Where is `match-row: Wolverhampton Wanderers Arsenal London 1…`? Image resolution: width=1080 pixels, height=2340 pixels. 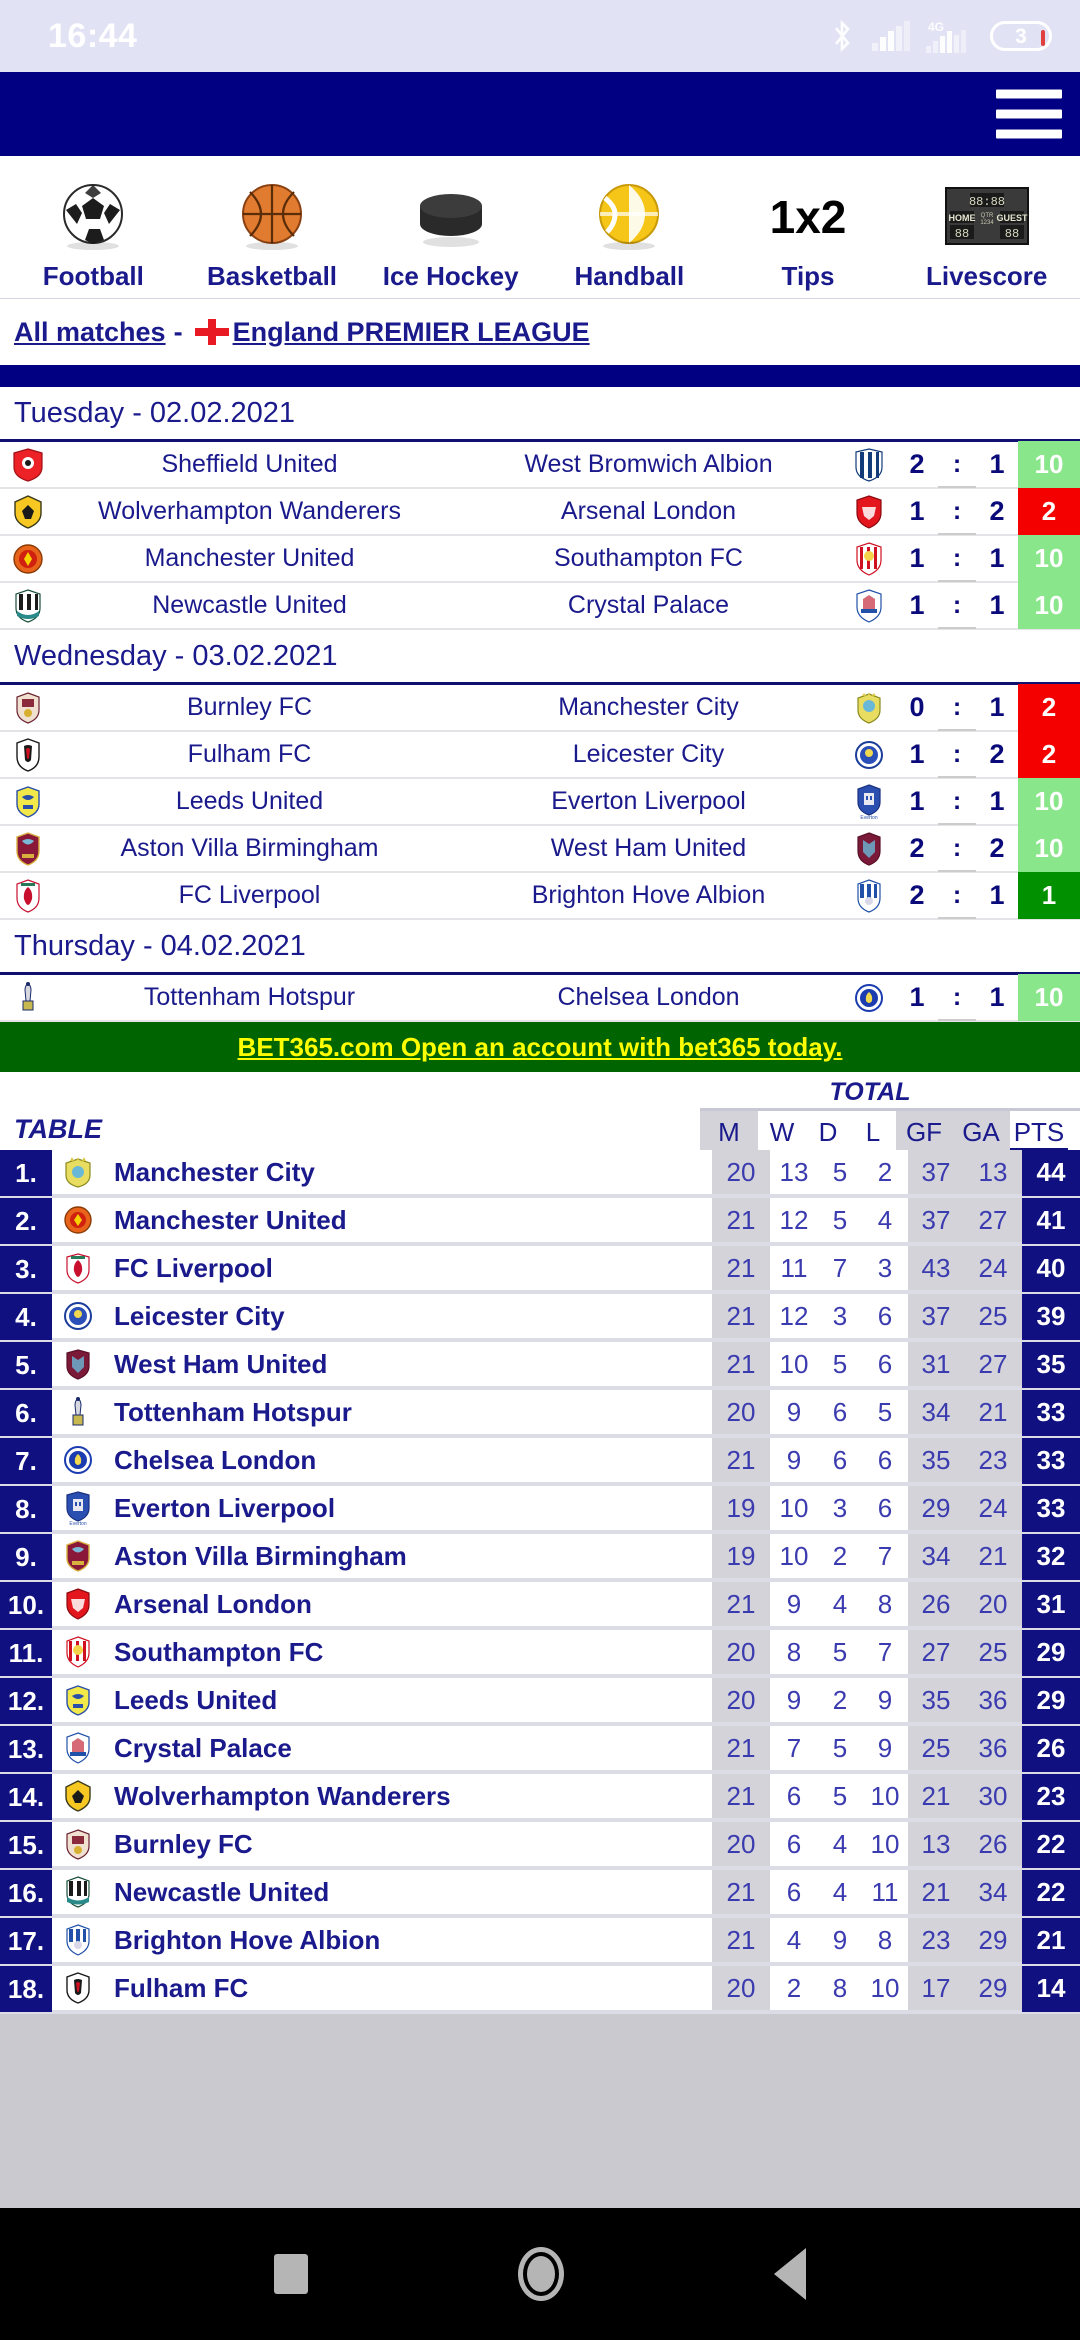 match-row: Wolverhampton Wanderers Arsenal London 1… is located at coordinates (540, 512).